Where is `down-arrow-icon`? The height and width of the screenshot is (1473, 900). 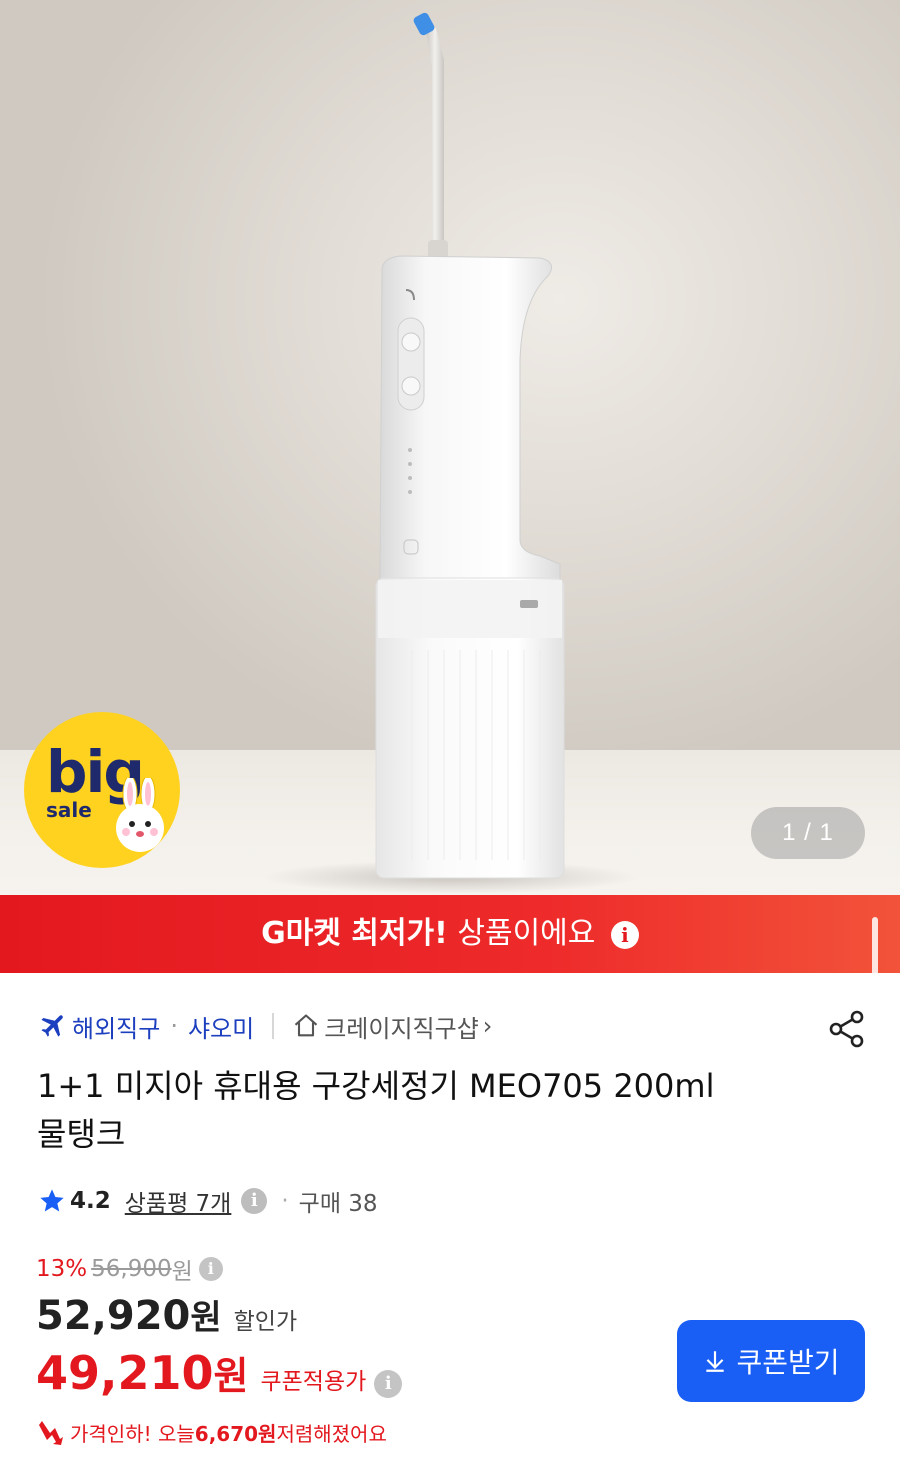
down-arrow-icon is located at coordinates (51, 1433).